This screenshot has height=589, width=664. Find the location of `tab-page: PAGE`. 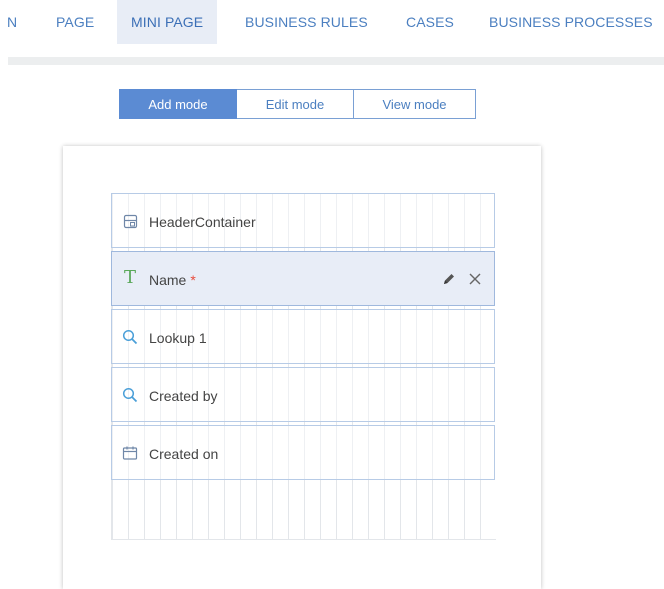

tab-page: PAGE is located at coordinates (75, 22).